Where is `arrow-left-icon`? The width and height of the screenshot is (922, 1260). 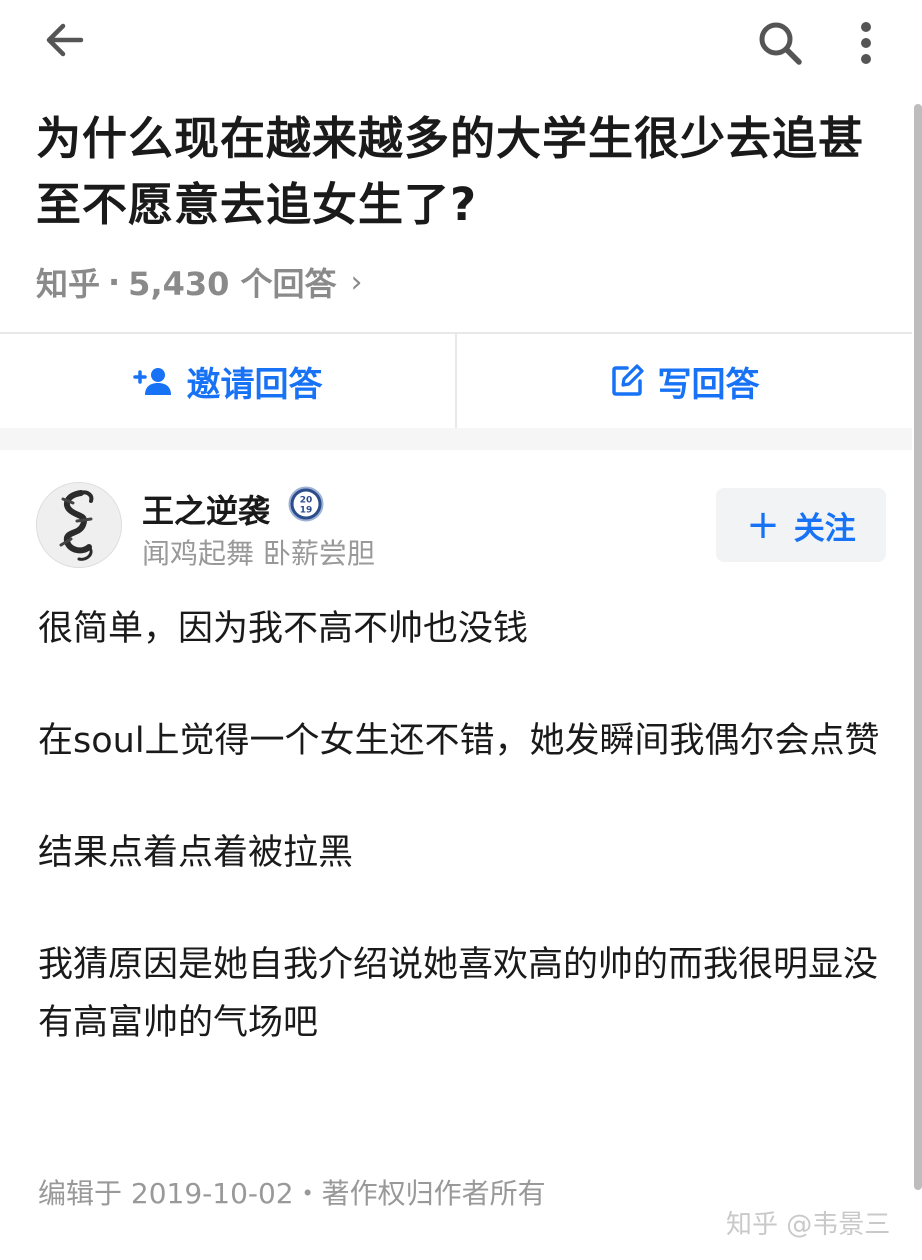 arrow-left-icon is located at coordinates (65, 40).